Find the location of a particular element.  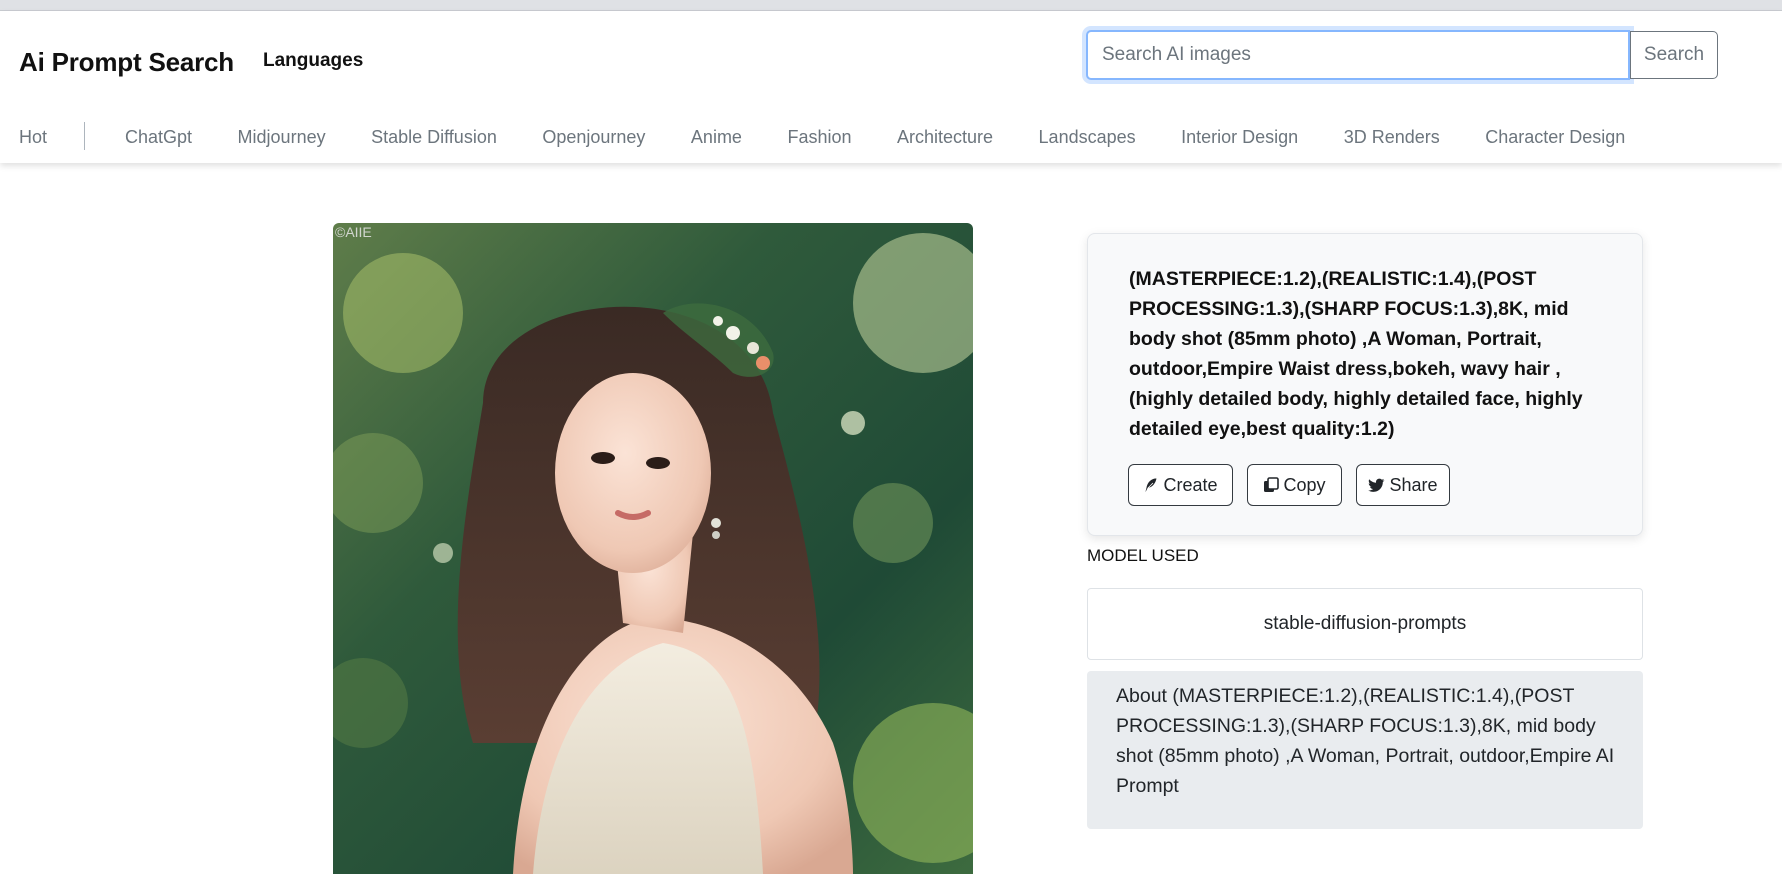

nav-item-architecture: Architecture is located at coordinates (945, 137).